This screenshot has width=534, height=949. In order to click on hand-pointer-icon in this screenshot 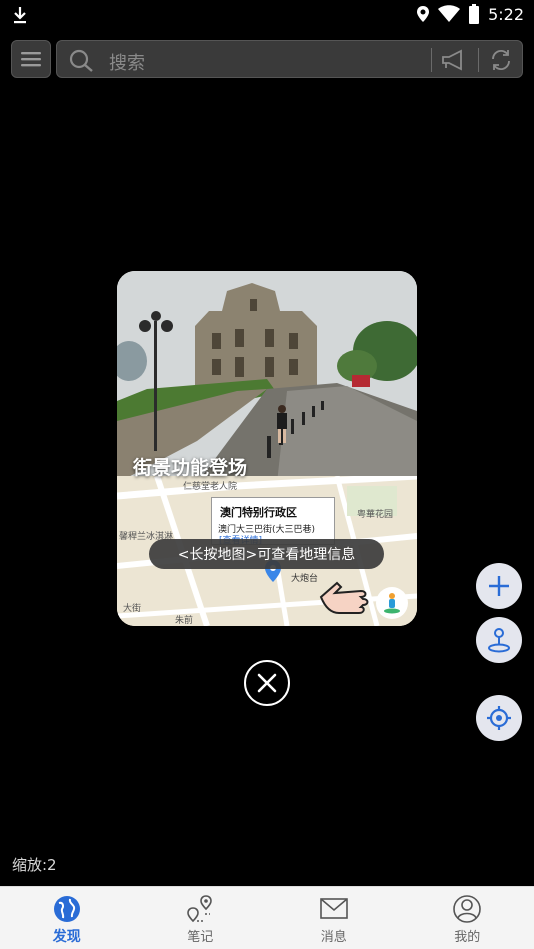, I will do `click(344, 597)`.